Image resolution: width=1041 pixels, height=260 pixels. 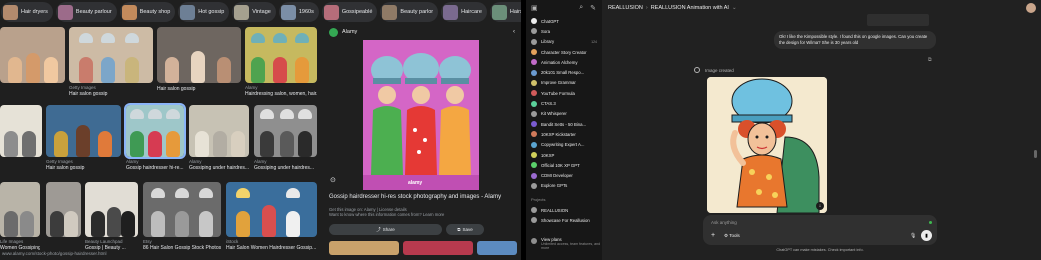 I want to click on search-chip: Beauty parlour, so click(x=86, y=12).